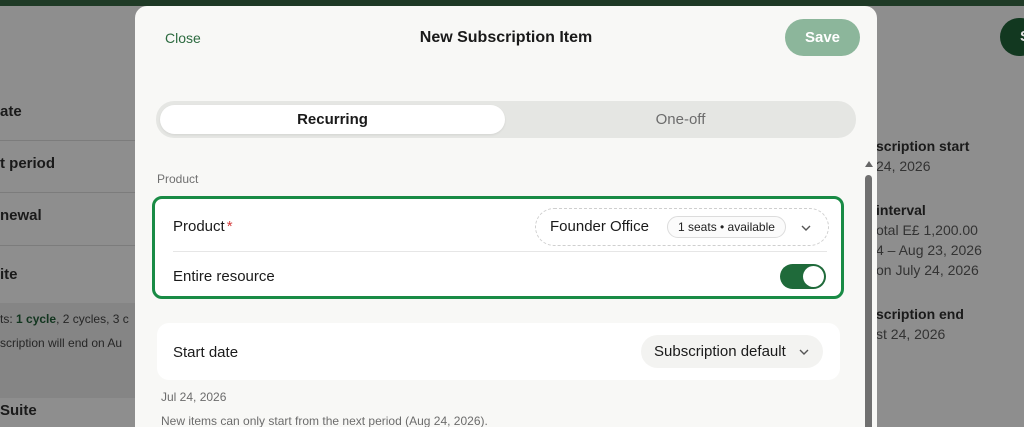 Image resolution: width=1024 pixels, height=427 pixels. I want to click on entire-resource-toggle, so click(803, 276).